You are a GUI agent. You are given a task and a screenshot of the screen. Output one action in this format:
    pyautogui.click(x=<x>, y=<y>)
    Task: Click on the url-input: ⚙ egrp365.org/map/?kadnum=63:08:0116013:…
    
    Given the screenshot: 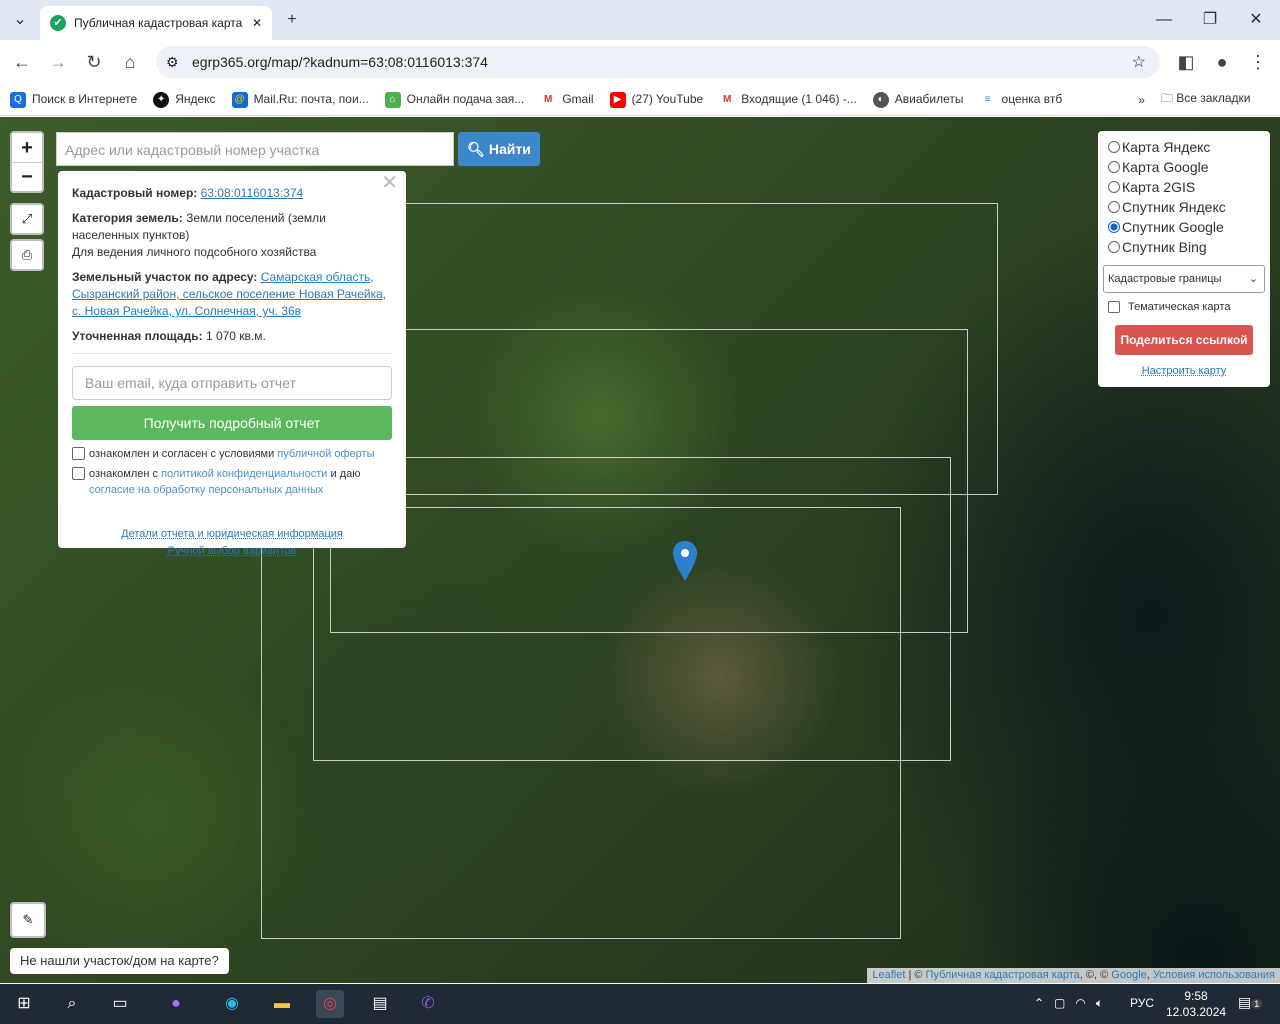 What is the action you would take?
    pyautogui.click(x=658, y=62)
    